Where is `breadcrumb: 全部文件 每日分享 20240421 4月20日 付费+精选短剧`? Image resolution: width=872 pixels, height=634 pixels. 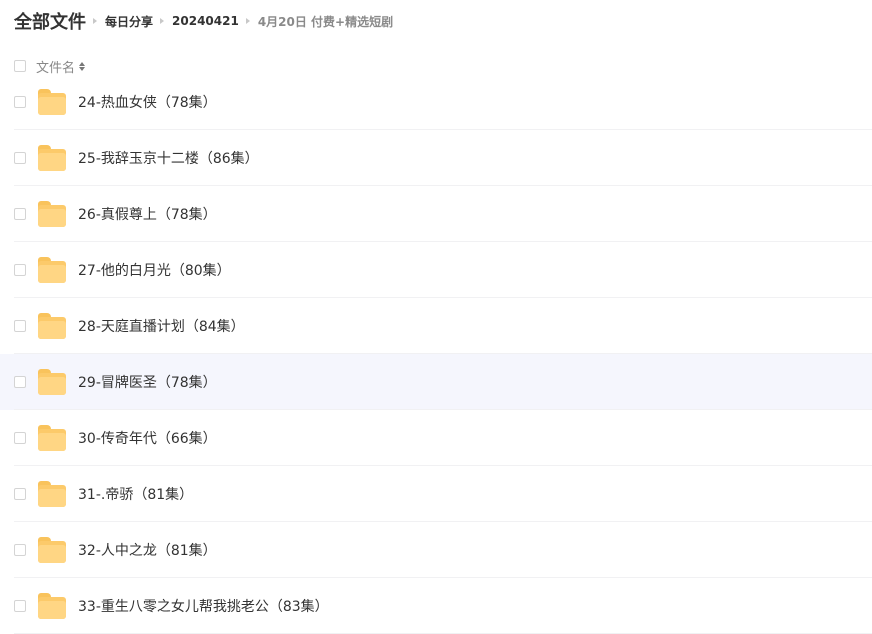 breadcrumb: 全部文件 每日分享 20240421 4月20日 付费+精选短剧 is located at coordinates (203, 21).